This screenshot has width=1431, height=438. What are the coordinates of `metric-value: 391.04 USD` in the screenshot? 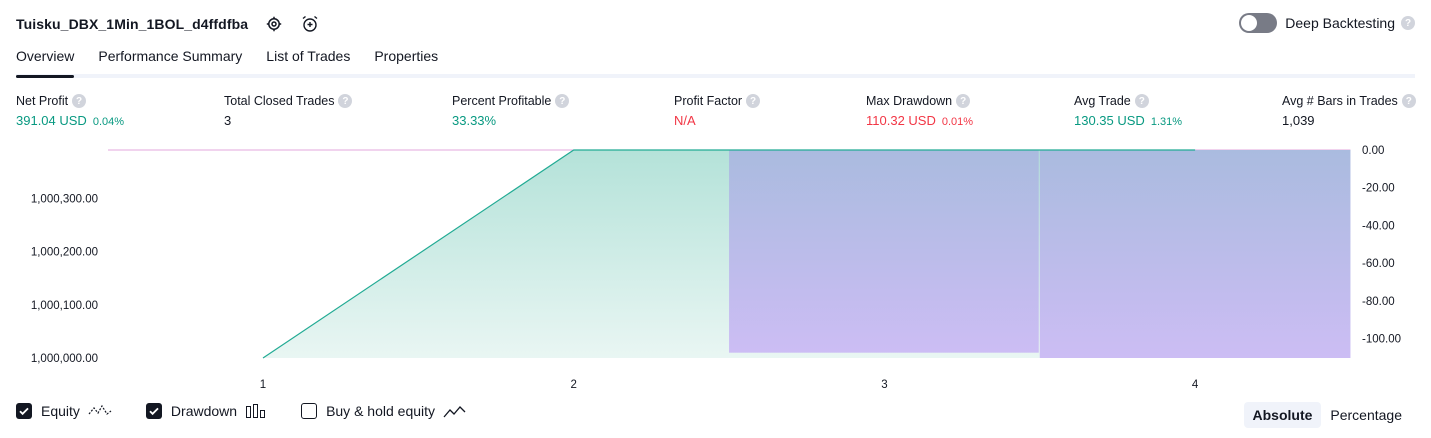 It's located at (51, 120).